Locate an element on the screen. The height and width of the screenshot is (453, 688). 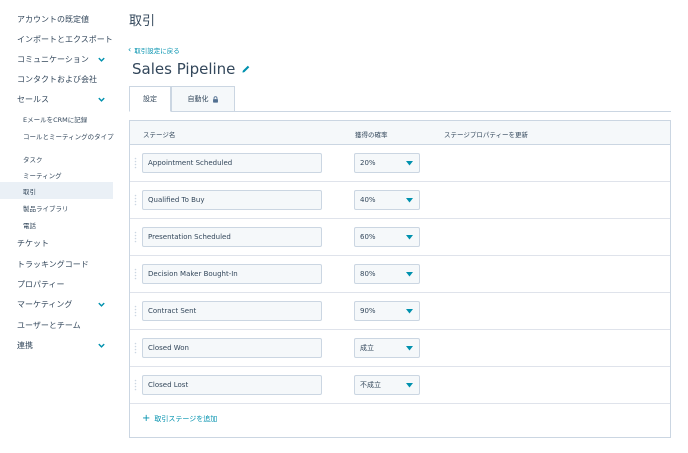
table-row: Qualified To Buy 40% is located at coordinates (400, 200).